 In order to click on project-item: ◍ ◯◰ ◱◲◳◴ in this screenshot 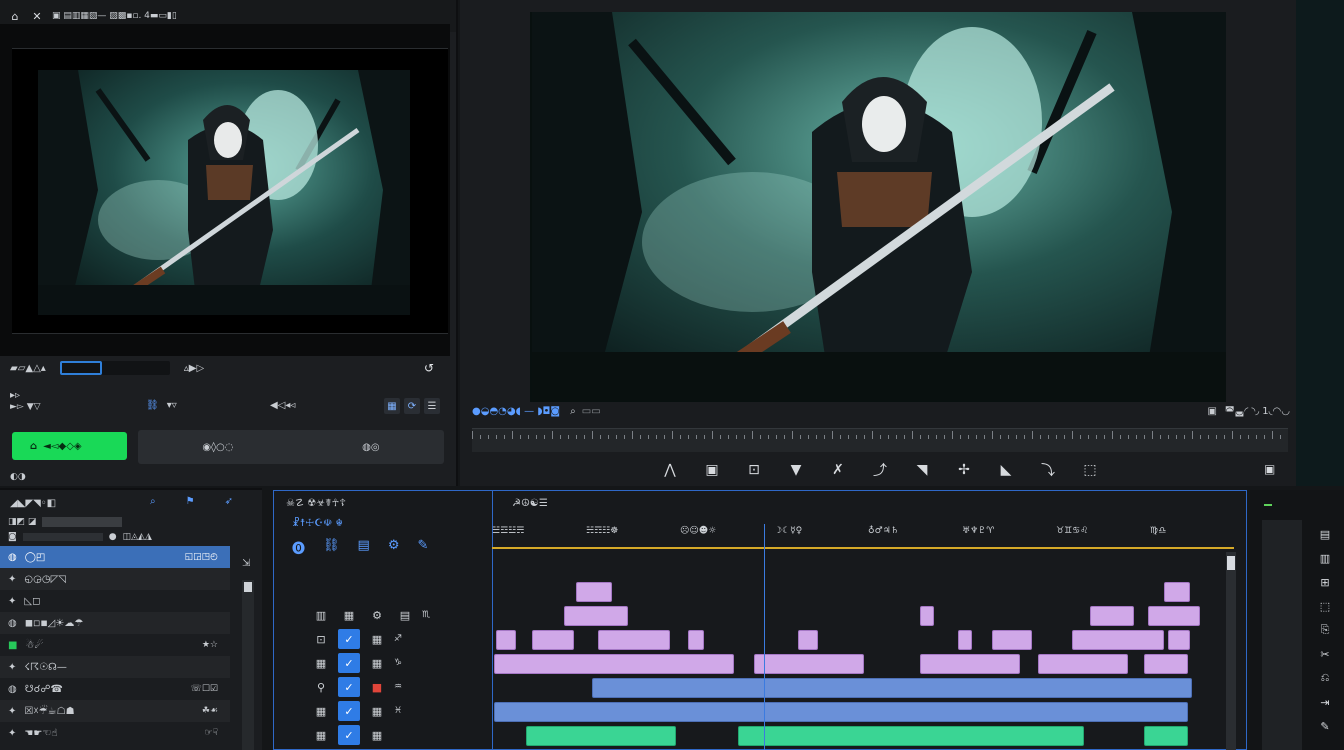, I will do `click(115, 557)`.